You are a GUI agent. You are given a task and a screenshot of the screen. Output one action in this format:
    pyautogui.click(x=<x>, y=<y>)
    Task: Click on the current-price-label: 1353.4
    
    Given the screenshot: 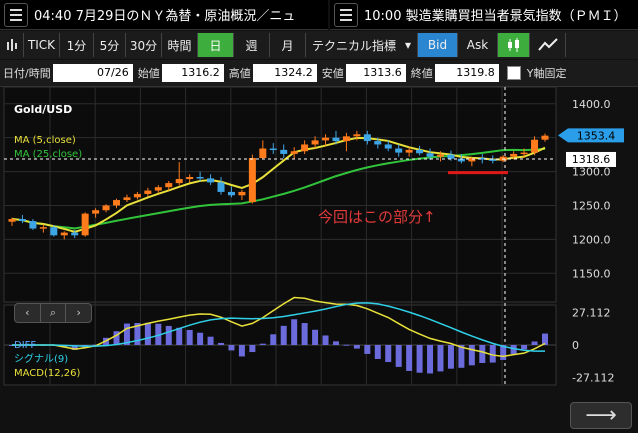 What is the action you would take?
    pyautogui.click(x=596, y=135)
    